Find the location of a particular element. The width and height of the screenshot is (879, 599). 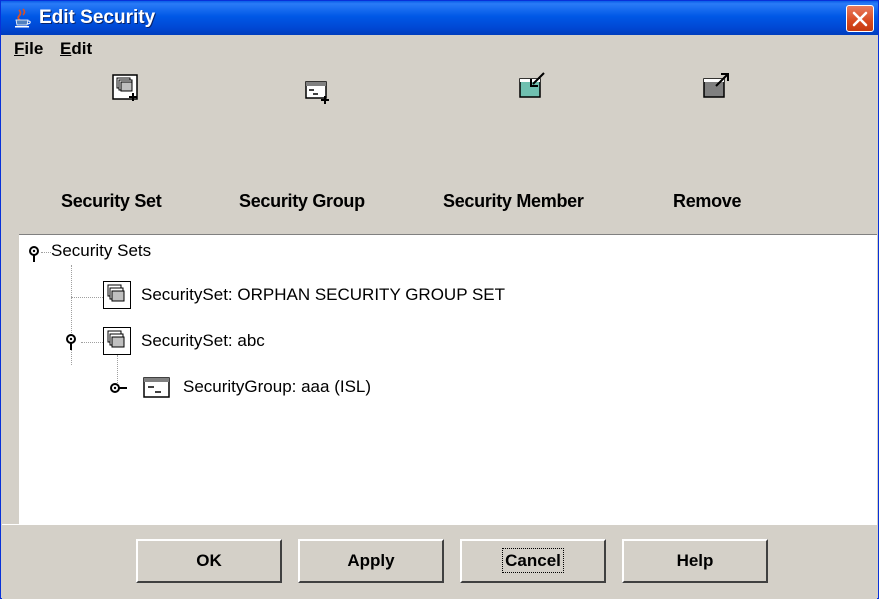

security-group-label: Security Group is located at coordinates (302, 201).